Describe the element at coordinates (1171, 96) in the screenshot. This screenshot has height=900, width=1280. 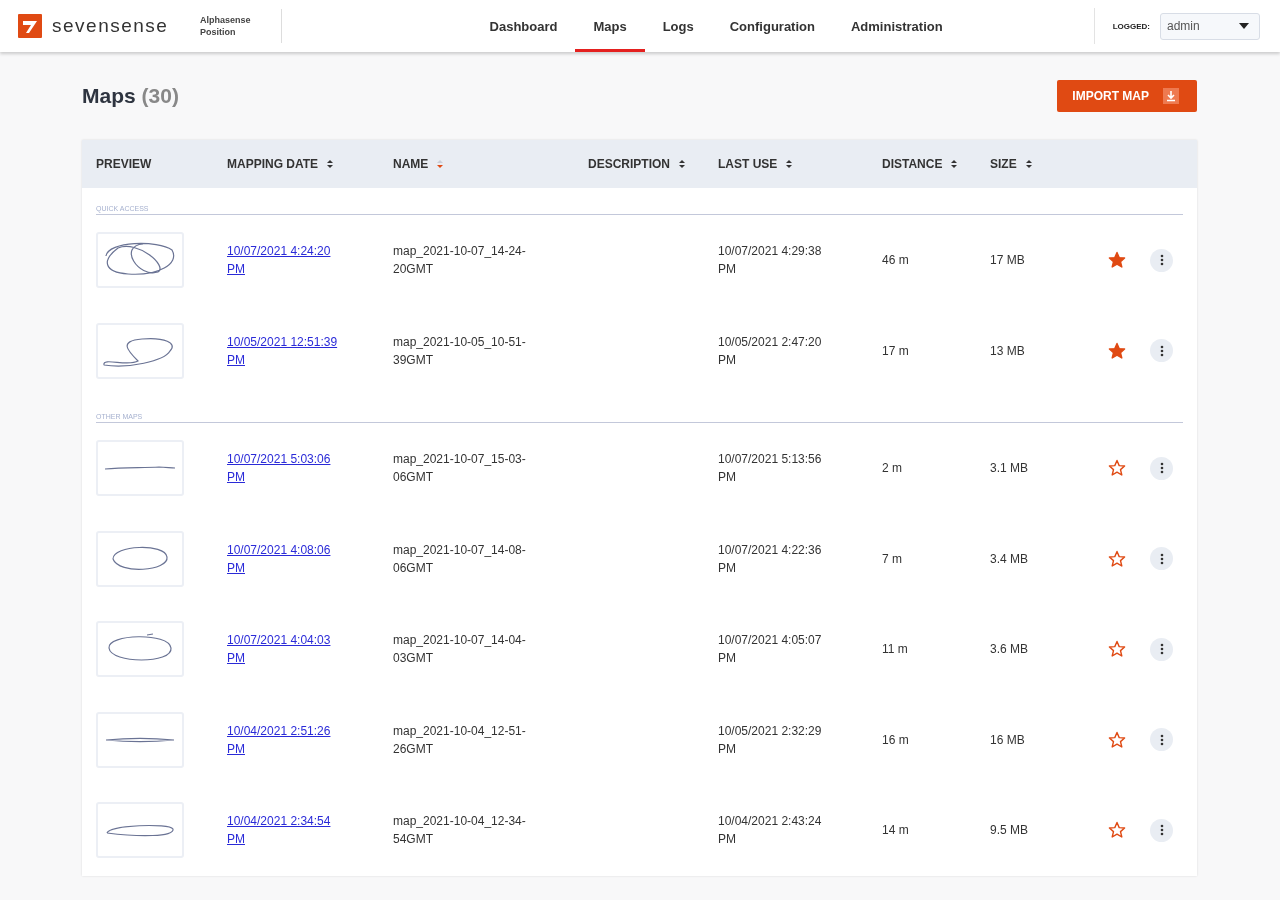
I see `download-icon` at that location.